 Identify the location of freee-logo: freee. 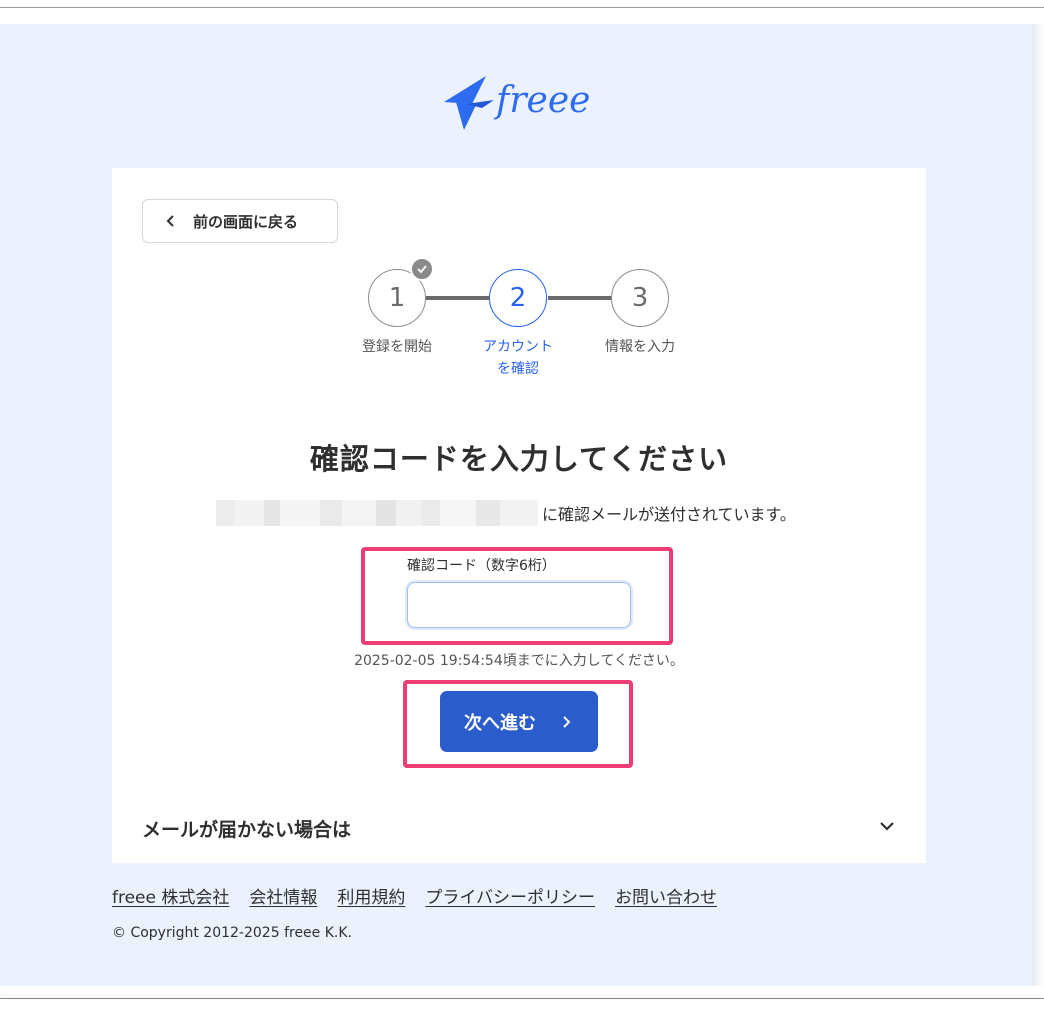
(522, 103).